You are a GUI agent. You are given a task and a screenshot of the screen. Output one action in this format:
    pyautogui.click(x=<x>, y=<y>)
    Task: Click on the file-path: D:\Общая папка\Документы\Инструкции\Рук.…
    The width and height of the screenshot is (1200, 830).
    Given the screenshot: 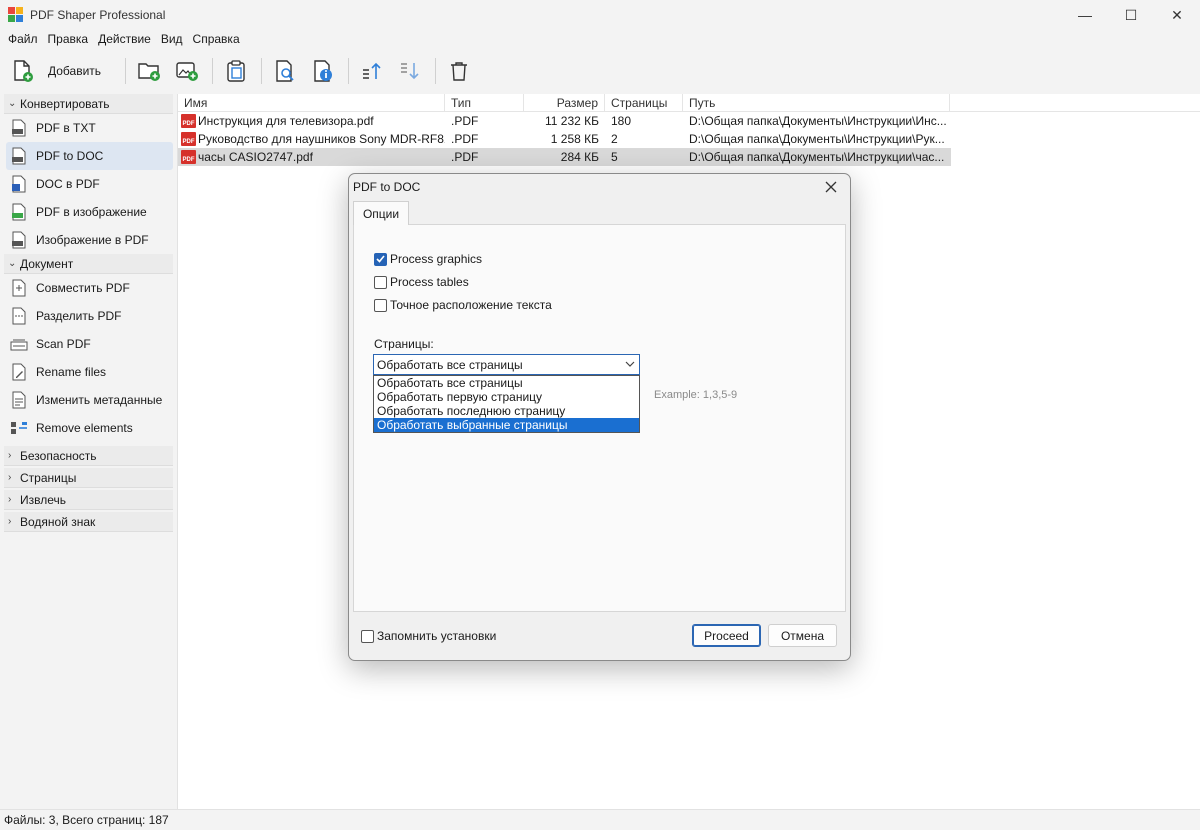 What is the action you would take?
    pyautogui.click(x=817, y=139)
    